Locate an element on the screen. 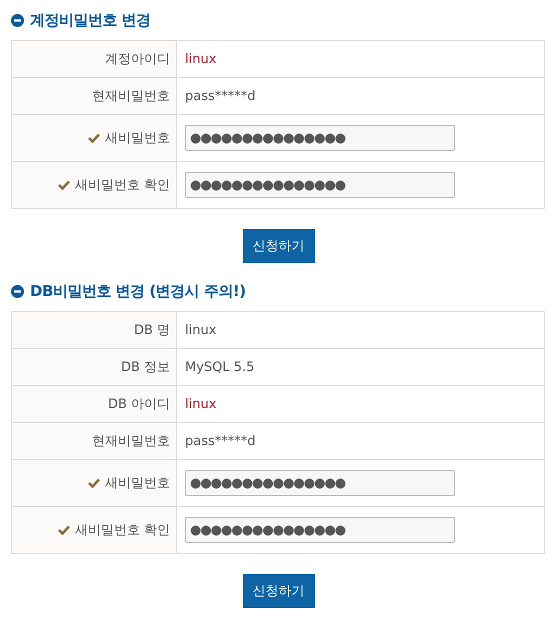 This screenshot has height=630, width=557. field-label: DB 아이디 is located at coordinates (139, 404).